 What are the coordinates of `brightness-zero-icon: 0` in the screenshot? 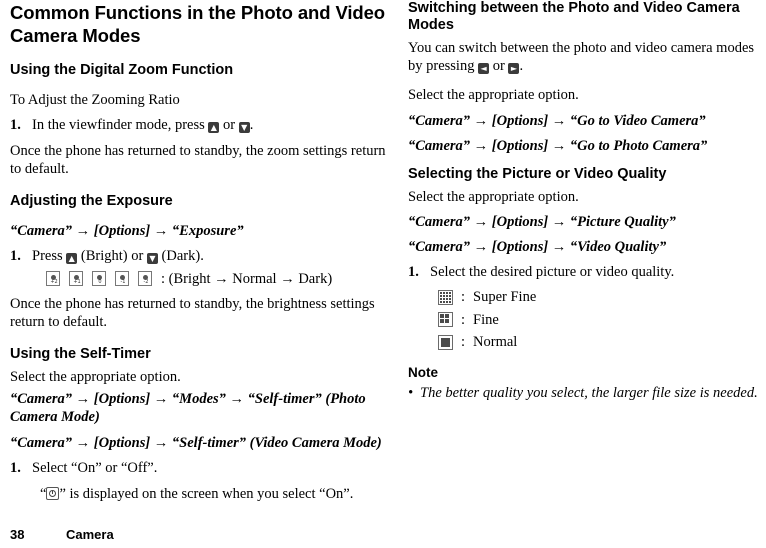 It's located at (99, 278).